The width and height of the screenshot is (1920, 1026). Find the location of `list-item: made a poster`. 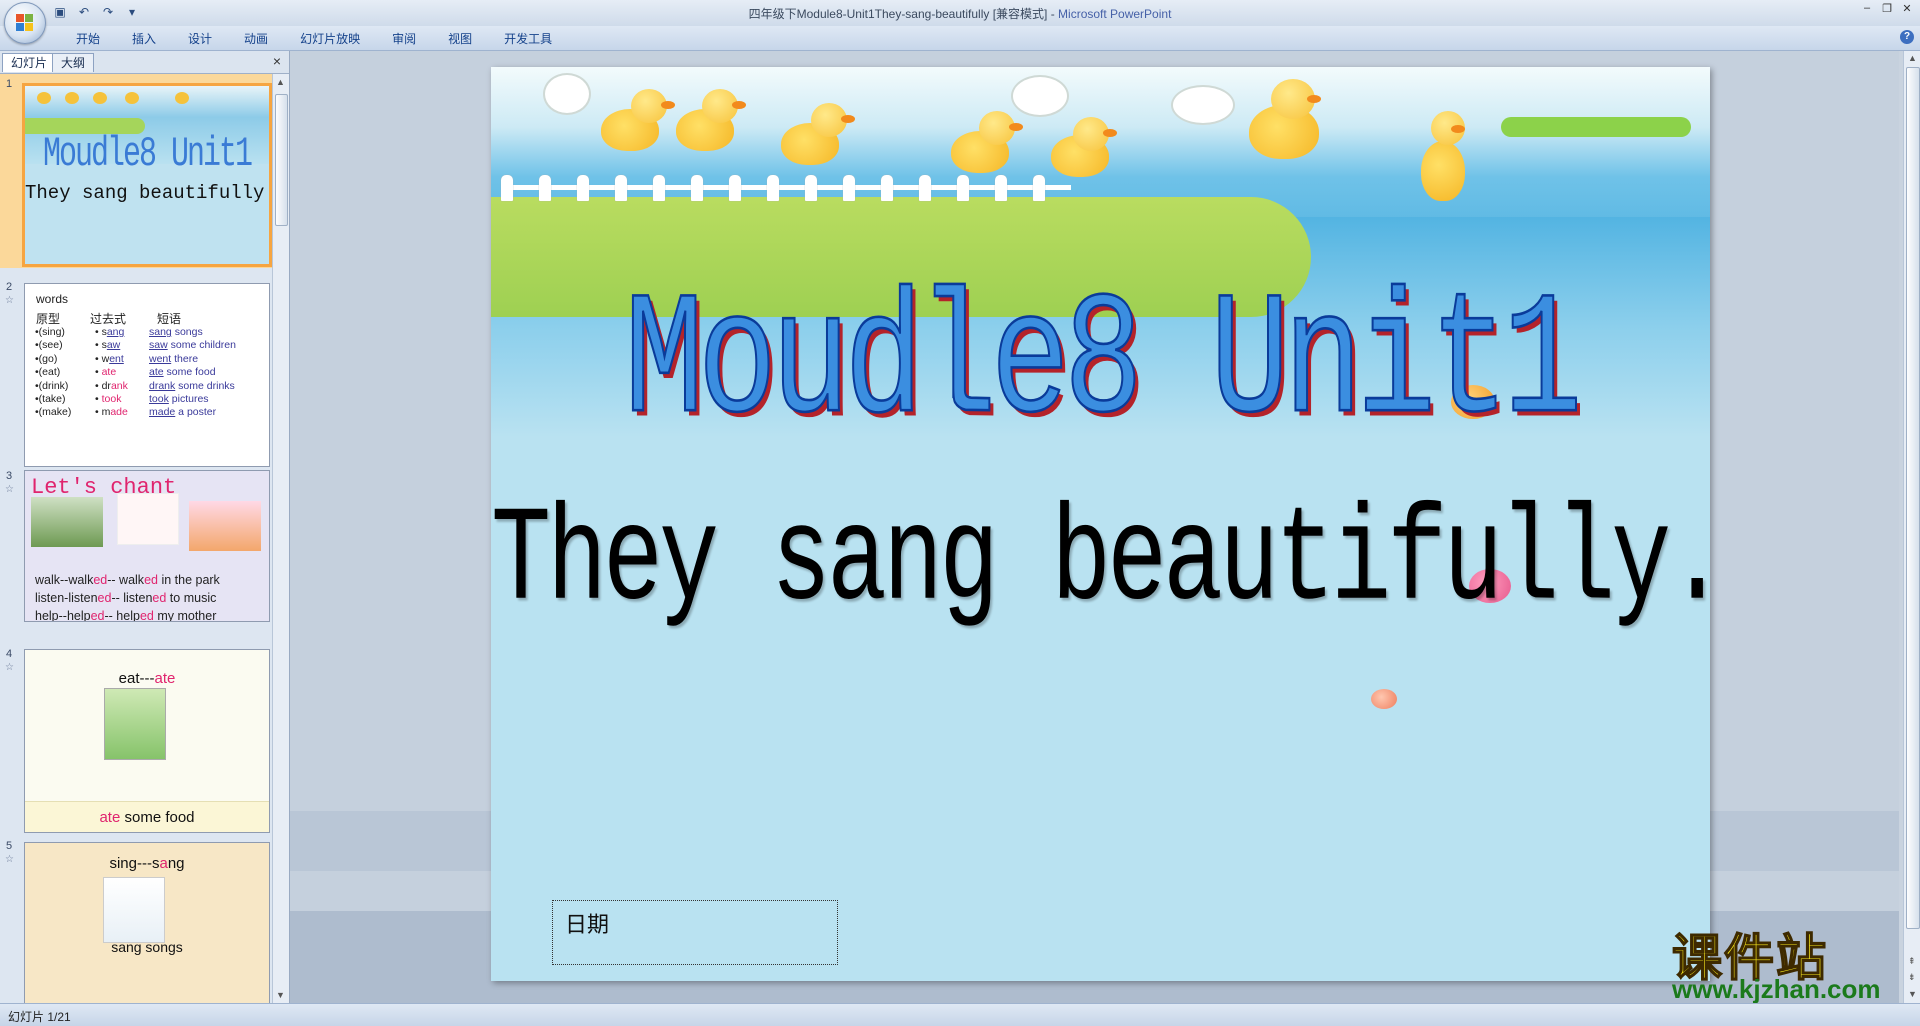

list-item: made a poster is located at coordinates (183, 412).